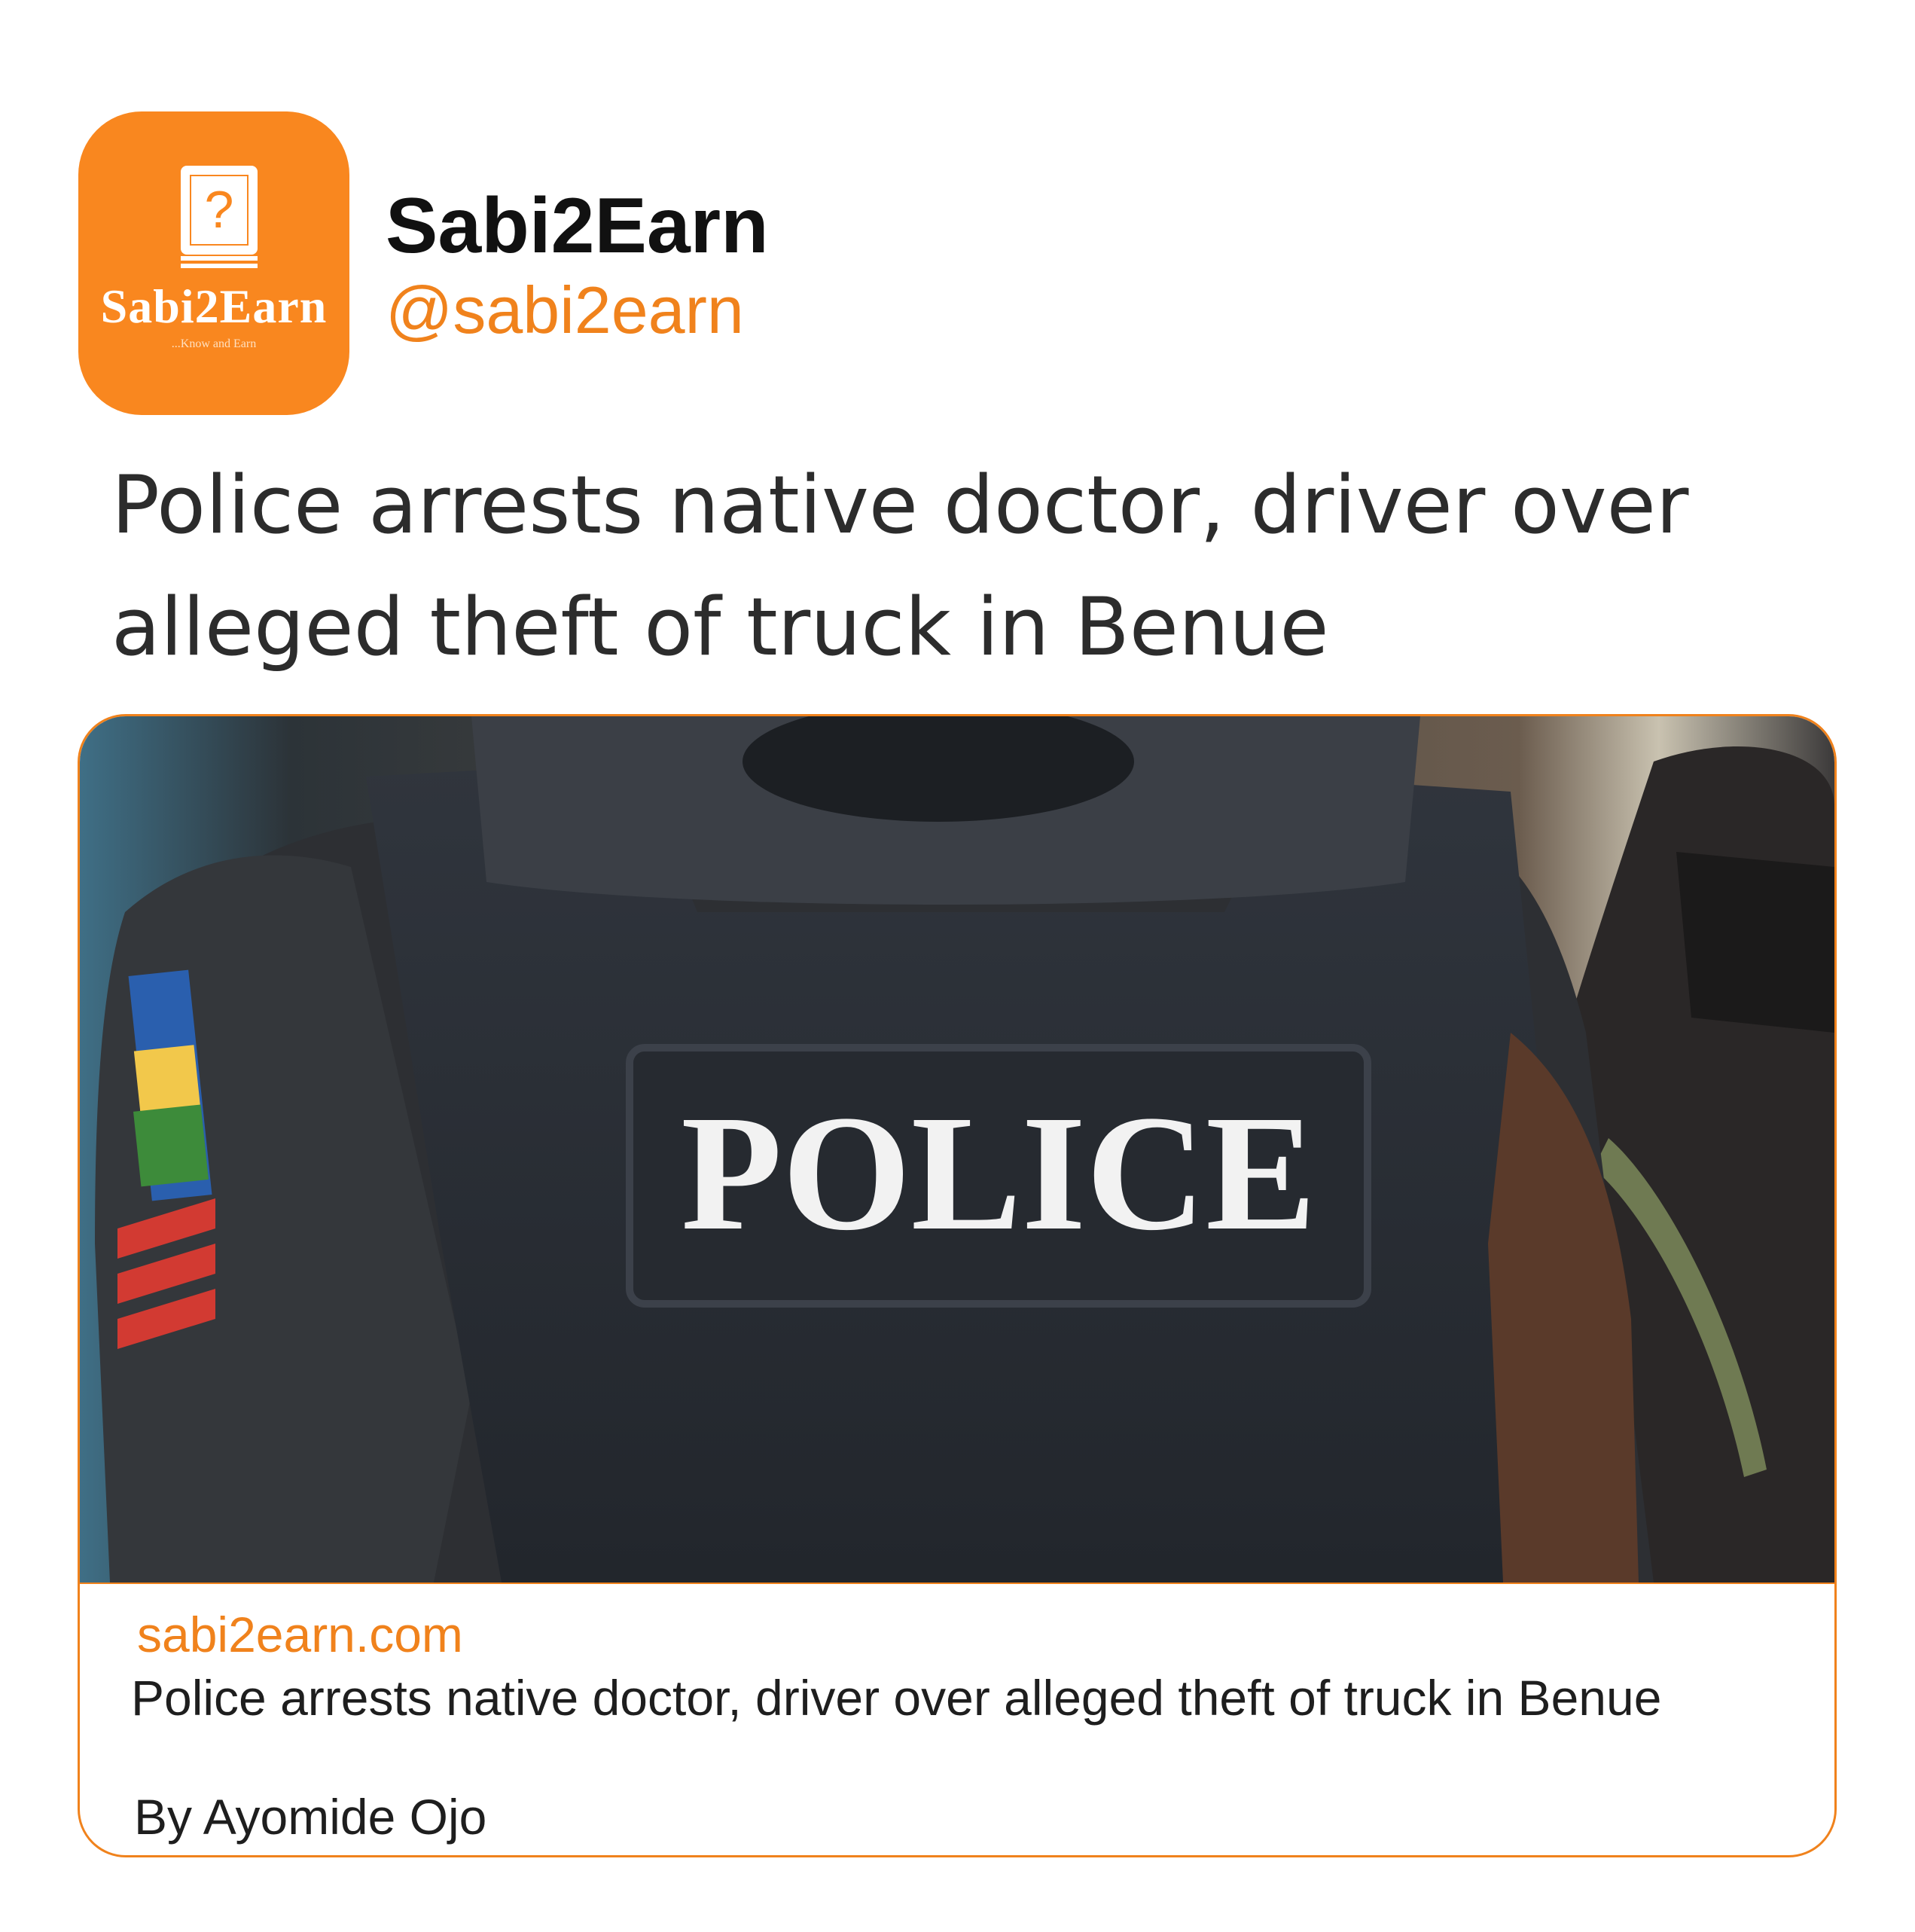 Image resolution: width=1915 pixels, height=1932 pixels. What do you see at coordinates (214, 306) in the screenshot?
I see `avatar-brand-text: Sabi2Earn` at bounding box center [214, 306].